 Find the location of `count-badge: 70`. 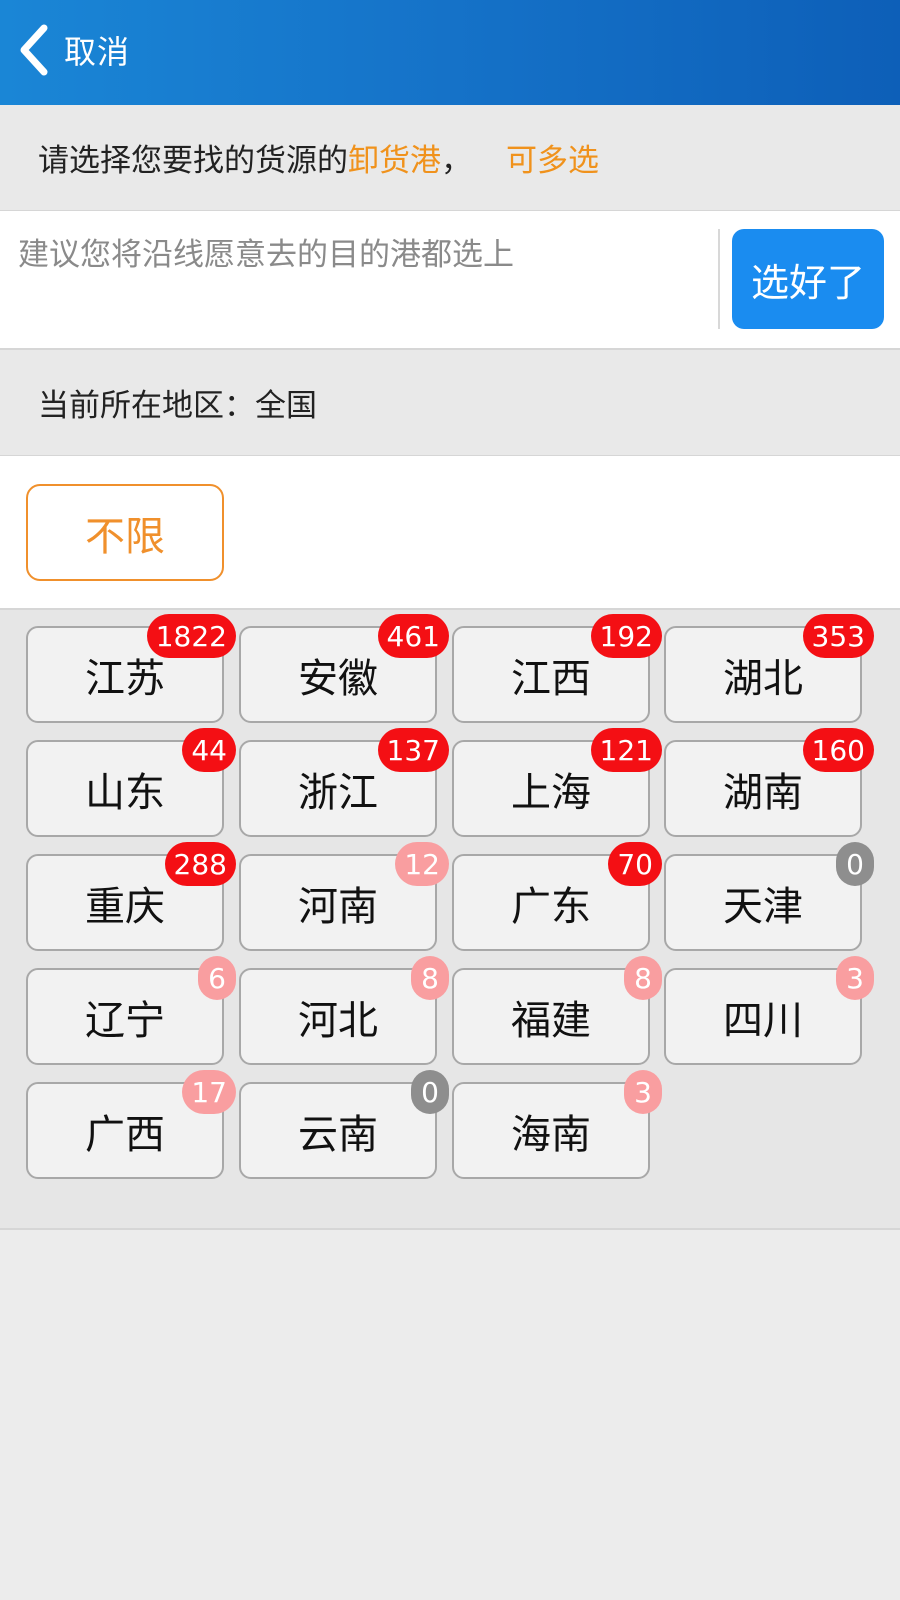

count-badge: 70 is located at coordinates (635, 864).